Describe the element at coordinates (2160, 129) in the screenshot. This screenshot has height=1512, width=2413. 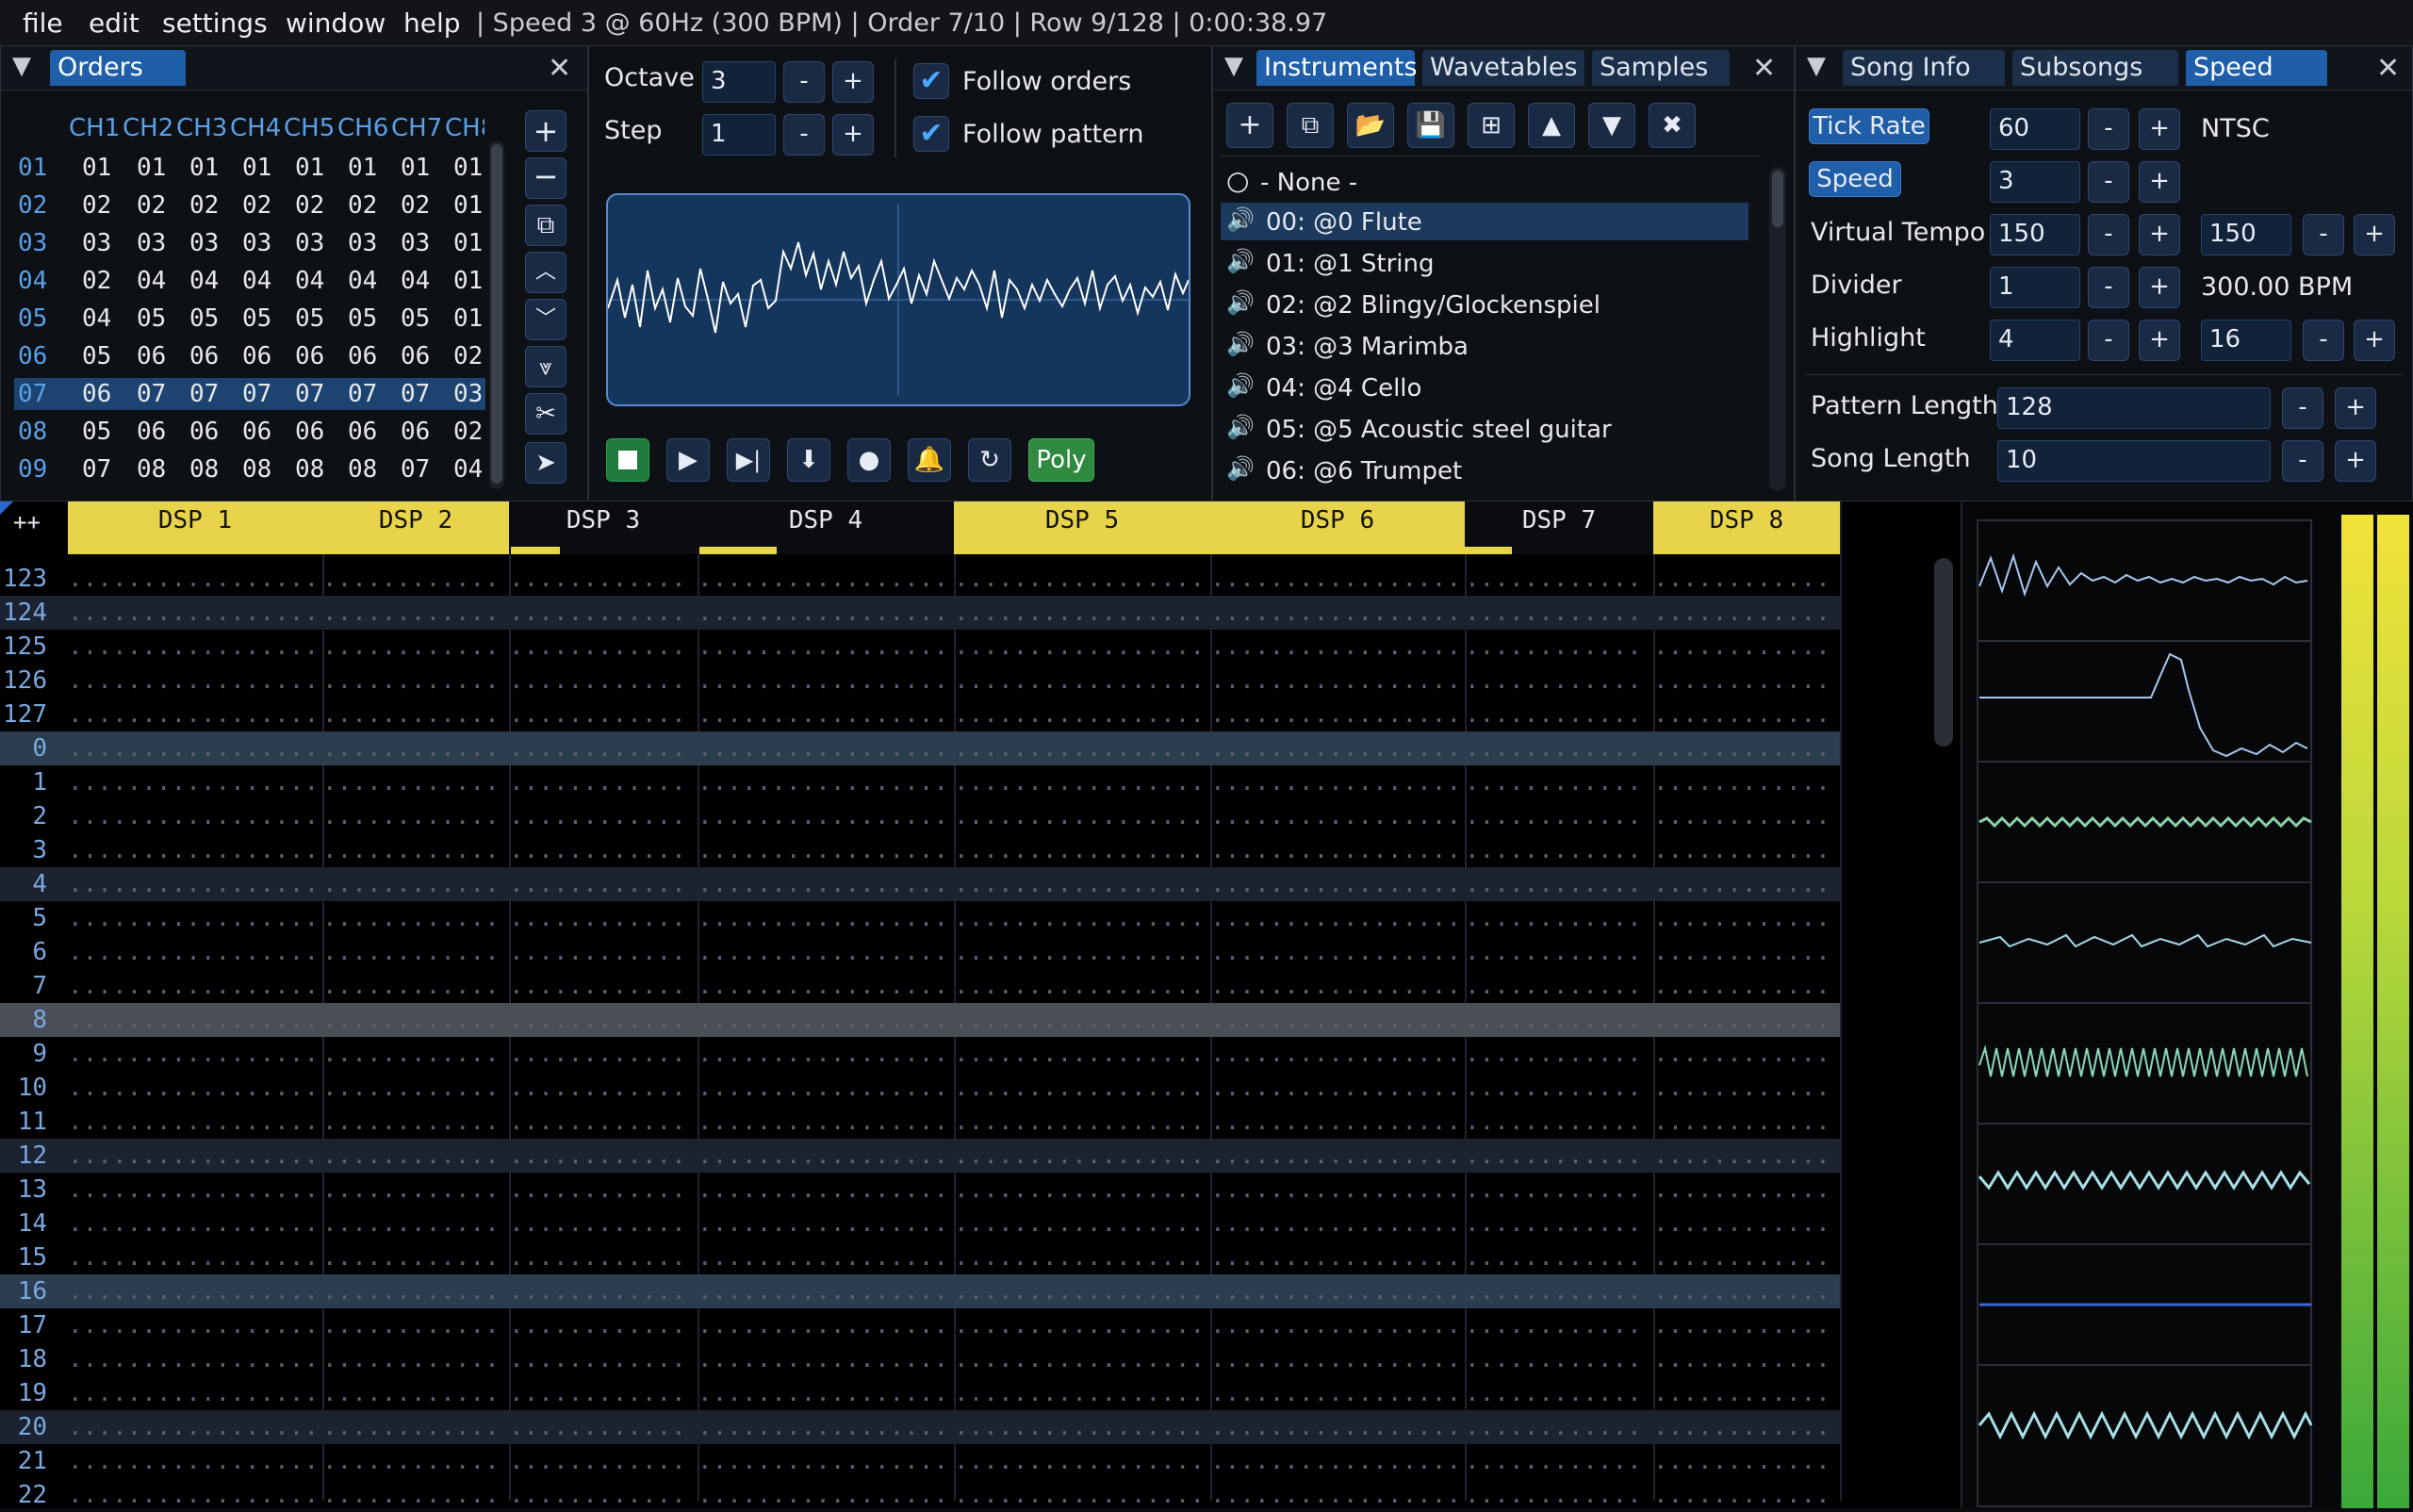
I see `tick-rate-plus-button: +` at that location.